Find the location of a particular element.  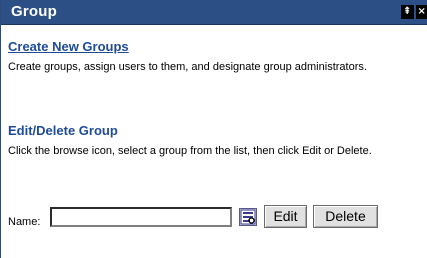

title-bar-controls: ⇞ × is located at coordinates (414, 12).